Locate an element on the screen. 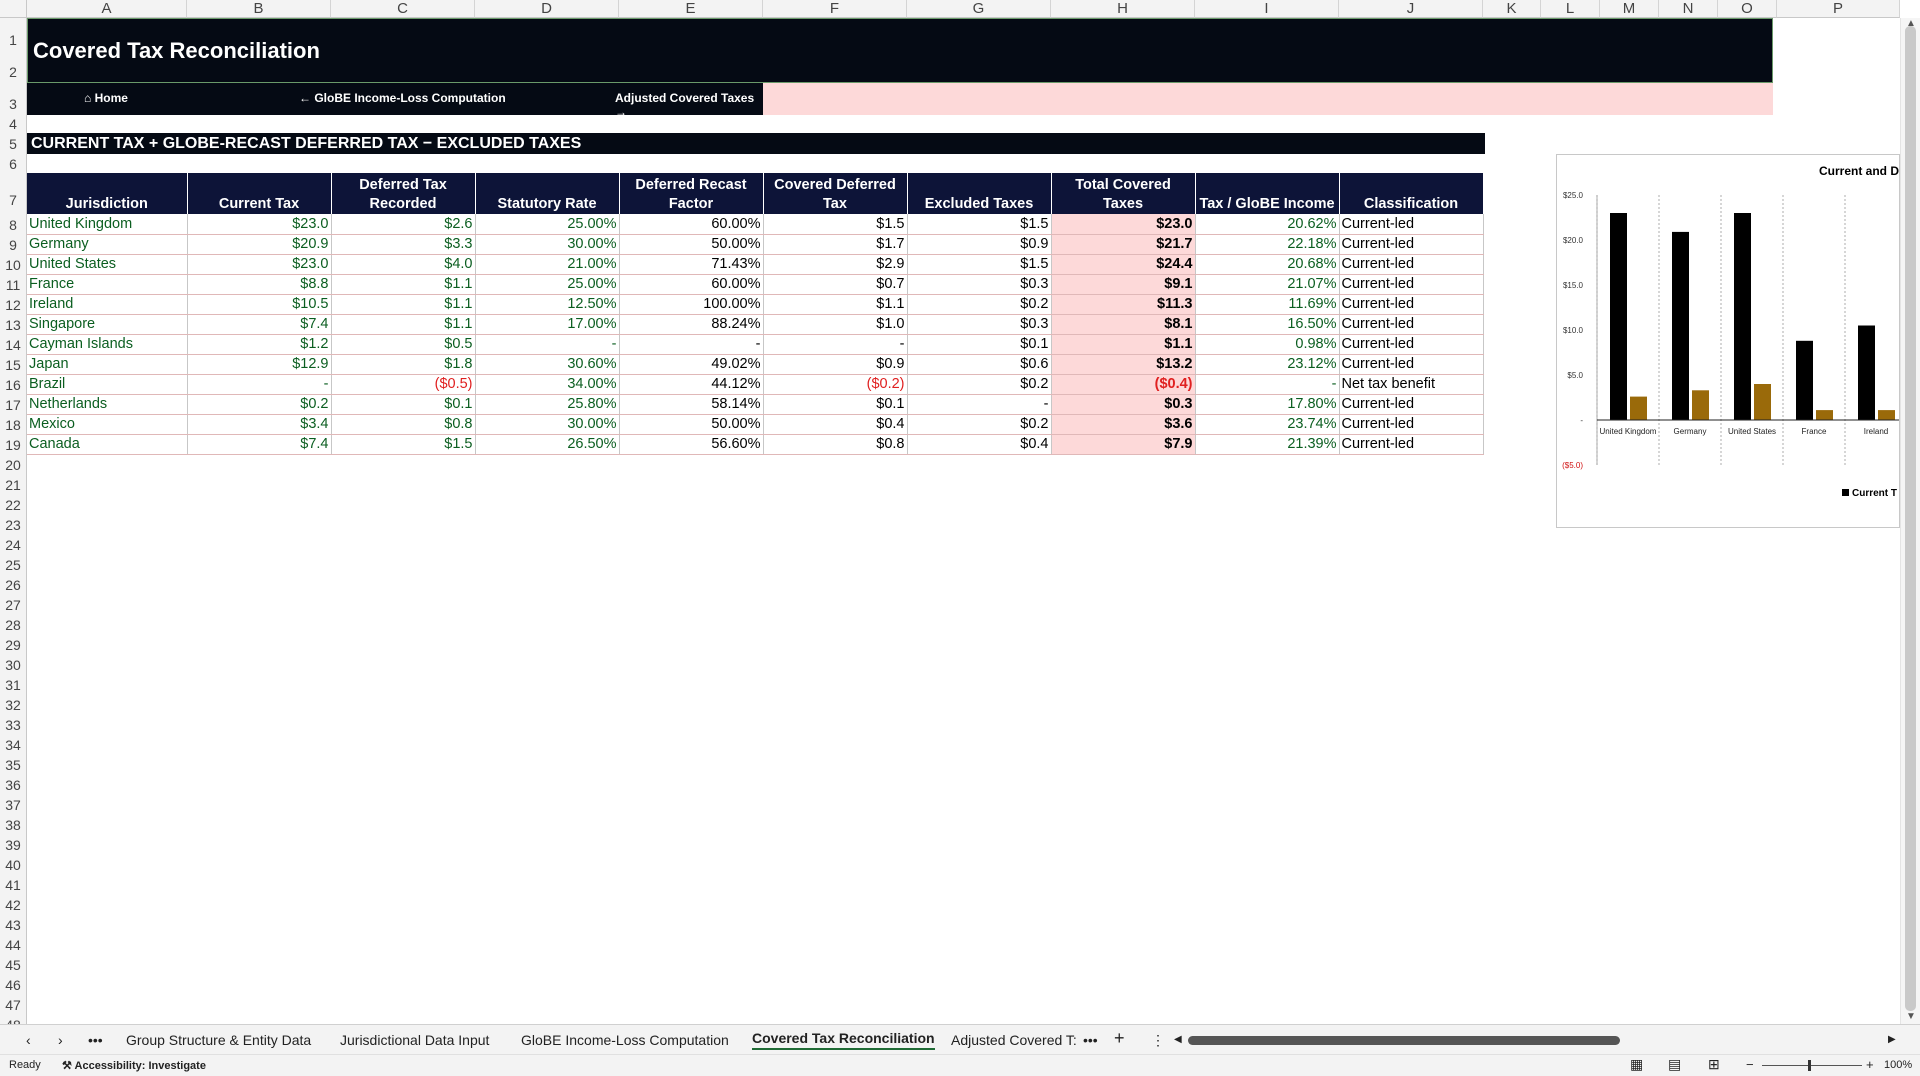 The width and height of the screenshot is (1920, 1076). col-header-excluded-taxes: Excluded Taxes is located at coordinates (979, 193).